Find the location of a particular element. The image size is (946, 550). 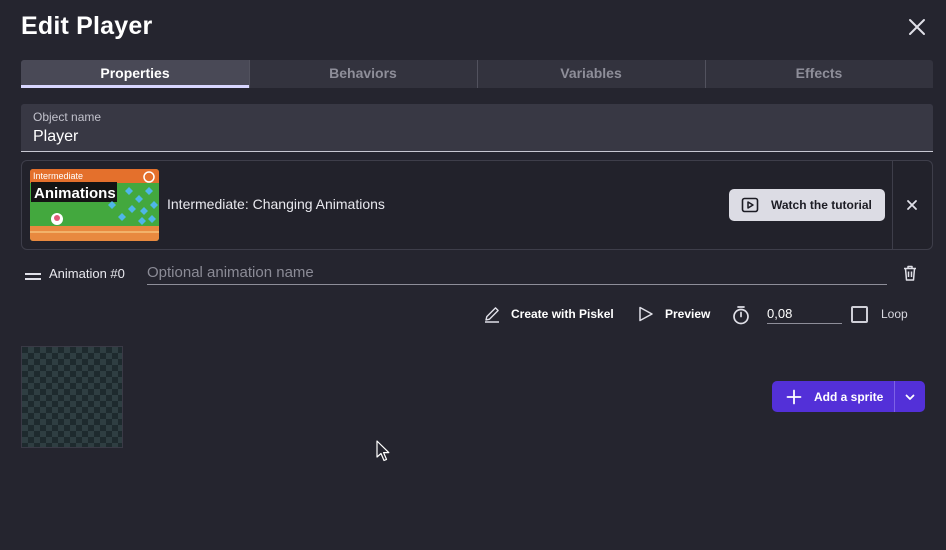

add-sprite-button: Add a sprite is located at coordinates (833, 396).